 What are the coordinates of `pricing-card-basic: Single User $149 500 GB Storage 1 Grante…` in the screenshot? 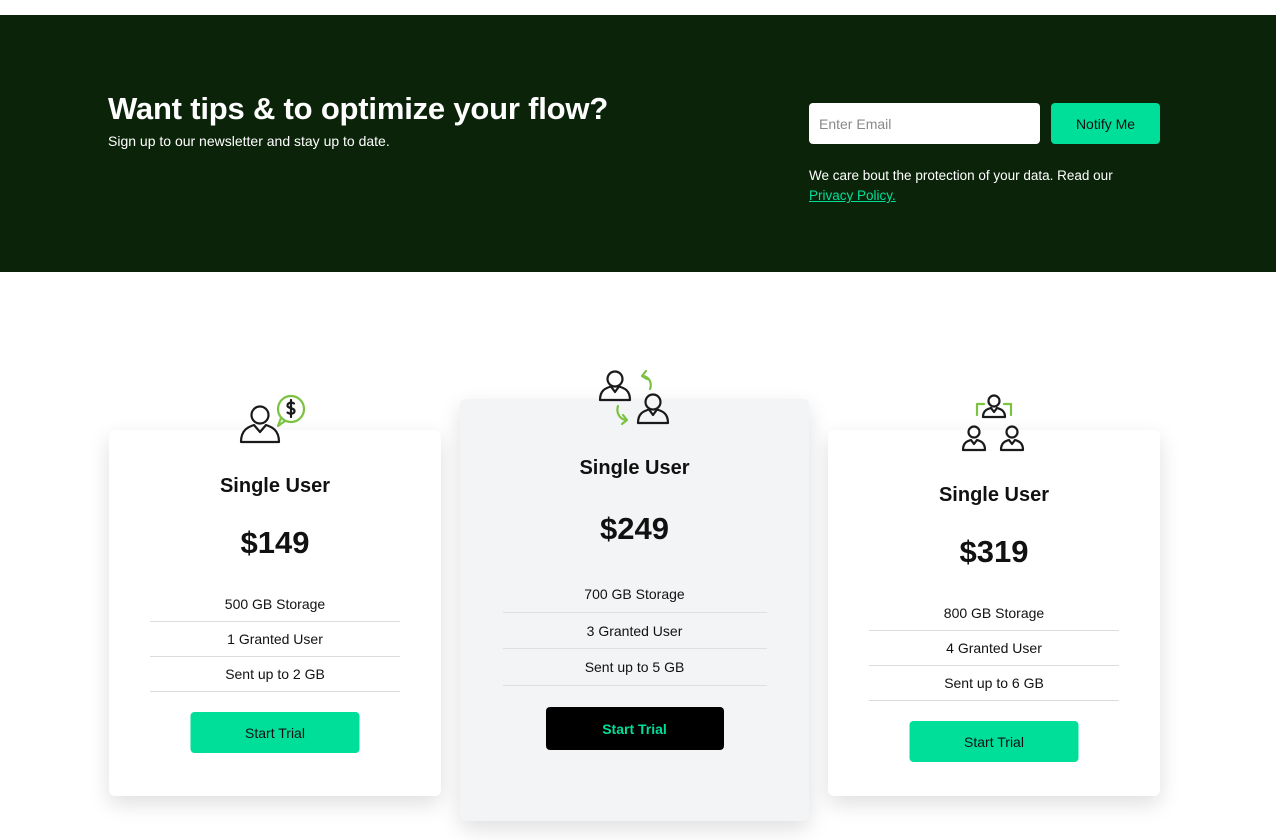 It's located at (275, 595).